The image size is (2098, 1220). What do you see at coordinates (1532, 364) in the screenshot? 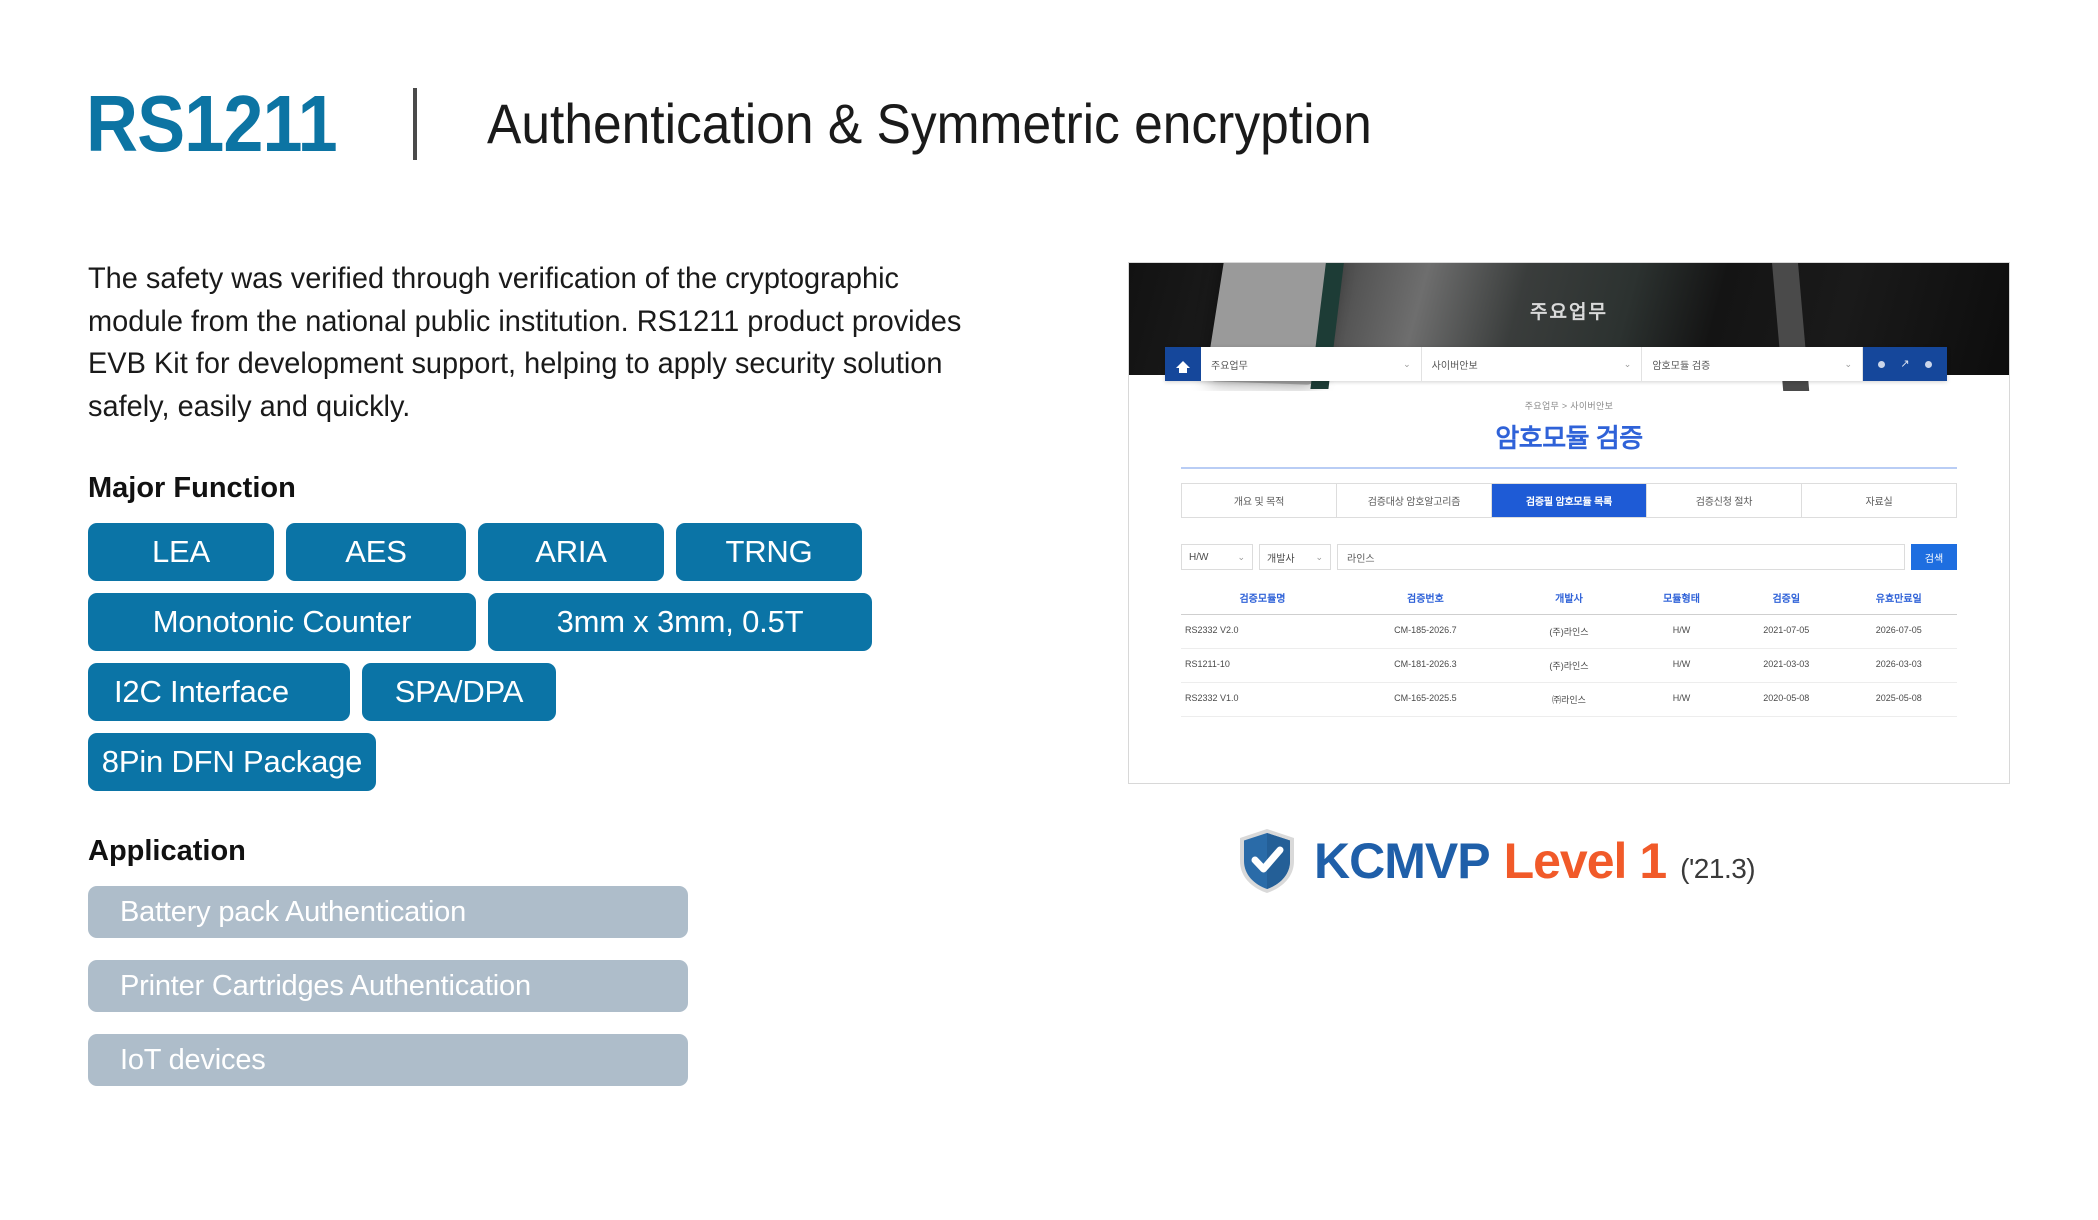
I see `nav-dropdown-secondary: 사이버안보 ⌄` at bounding box center [1532, 364].